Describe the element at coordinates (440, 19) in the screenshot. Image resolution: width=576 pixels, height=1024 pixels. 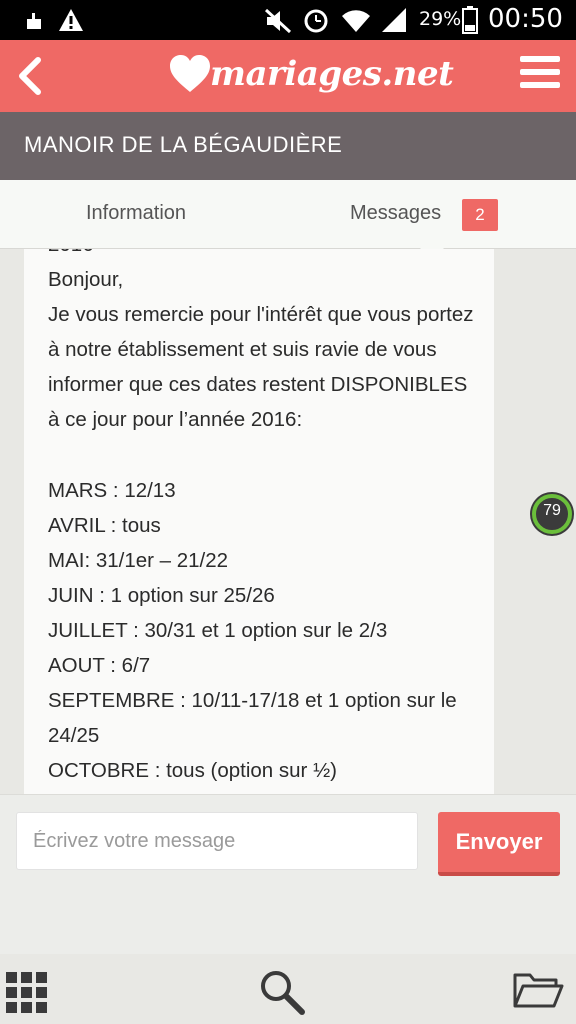
I see `battery-percent: 29%` at that location.